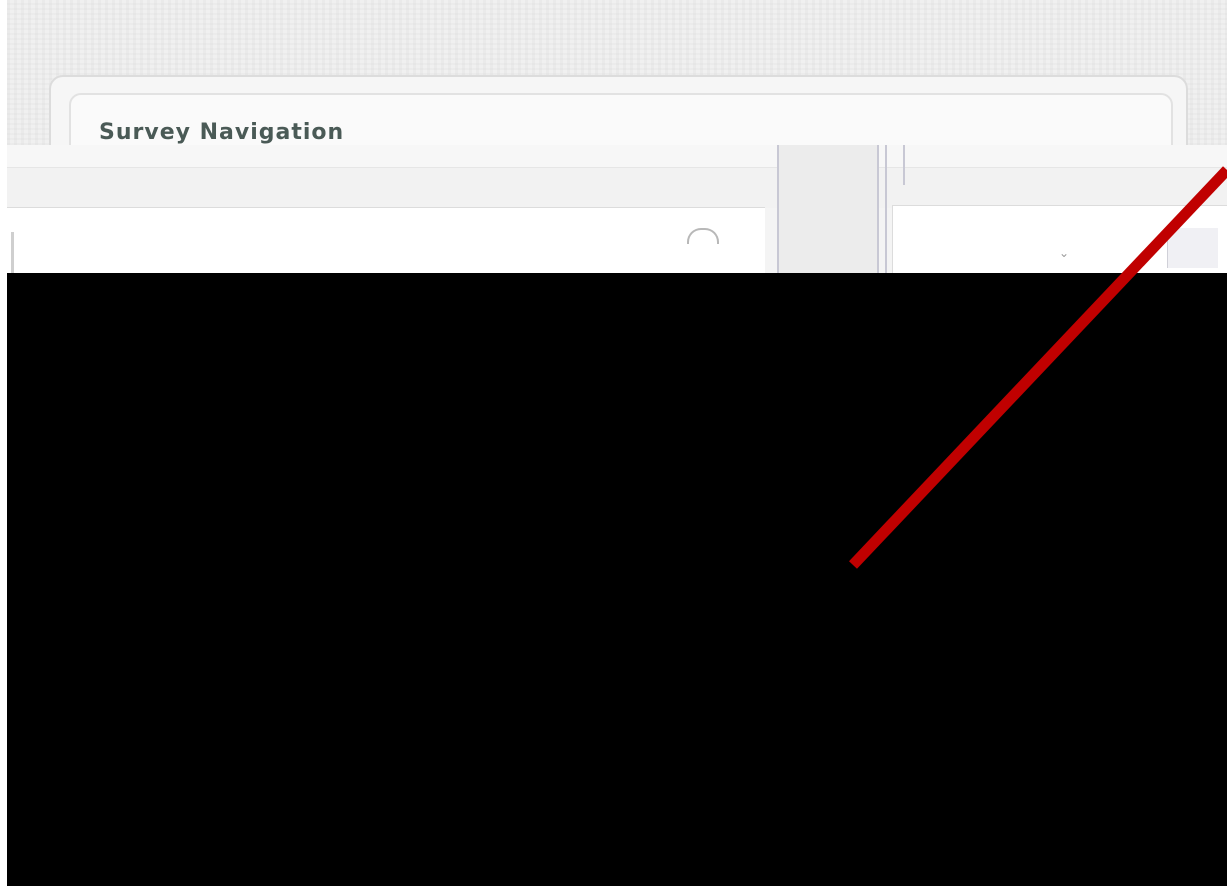 This screenshot has width=1227, height=886. What do you see at coordinates (1064, 253) in the screenshot?
I see `chevron-down-icon: ⌄` at bounding box center [1064, 253].